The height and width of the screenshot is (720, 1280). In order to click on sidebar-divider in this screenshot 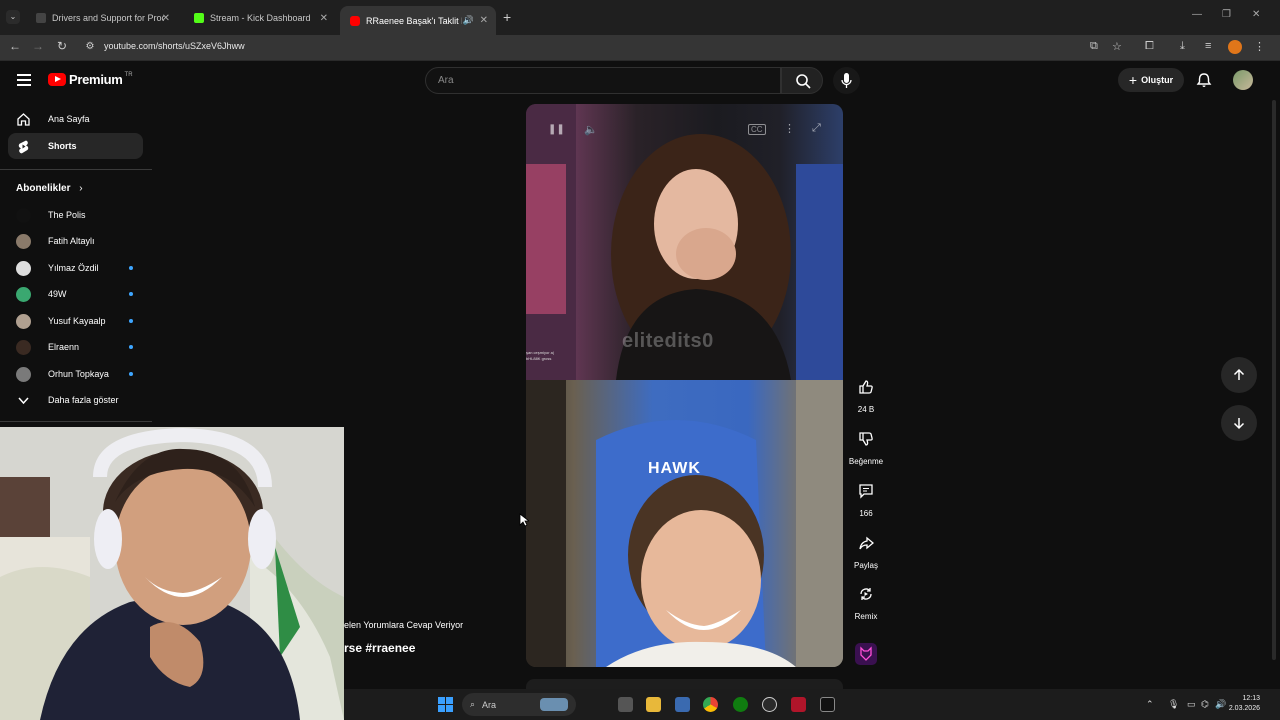, I will do `click(76, 421)`.